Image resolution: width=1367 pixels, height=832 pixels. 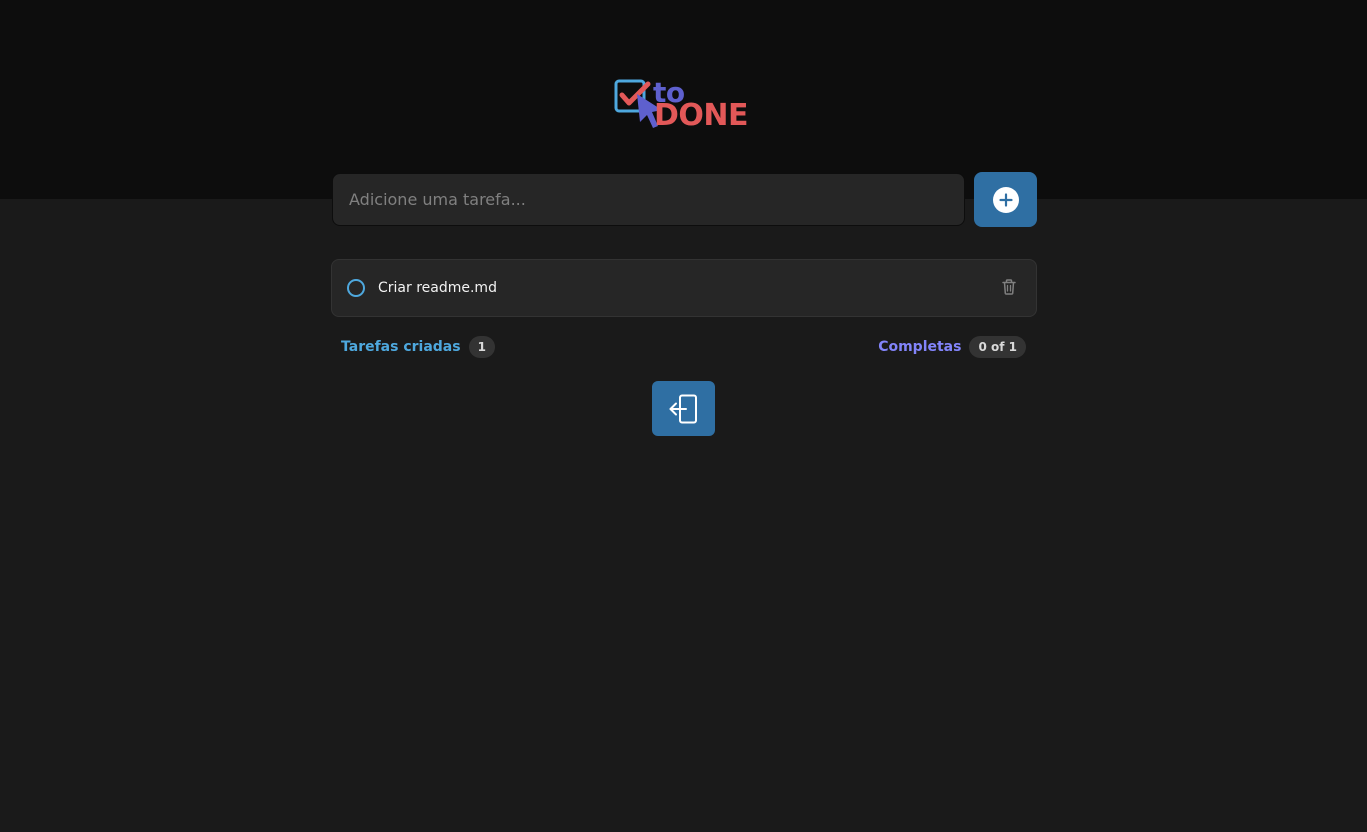 I want to click on task-list: Criar readme.md, so click(x=684, y=288).